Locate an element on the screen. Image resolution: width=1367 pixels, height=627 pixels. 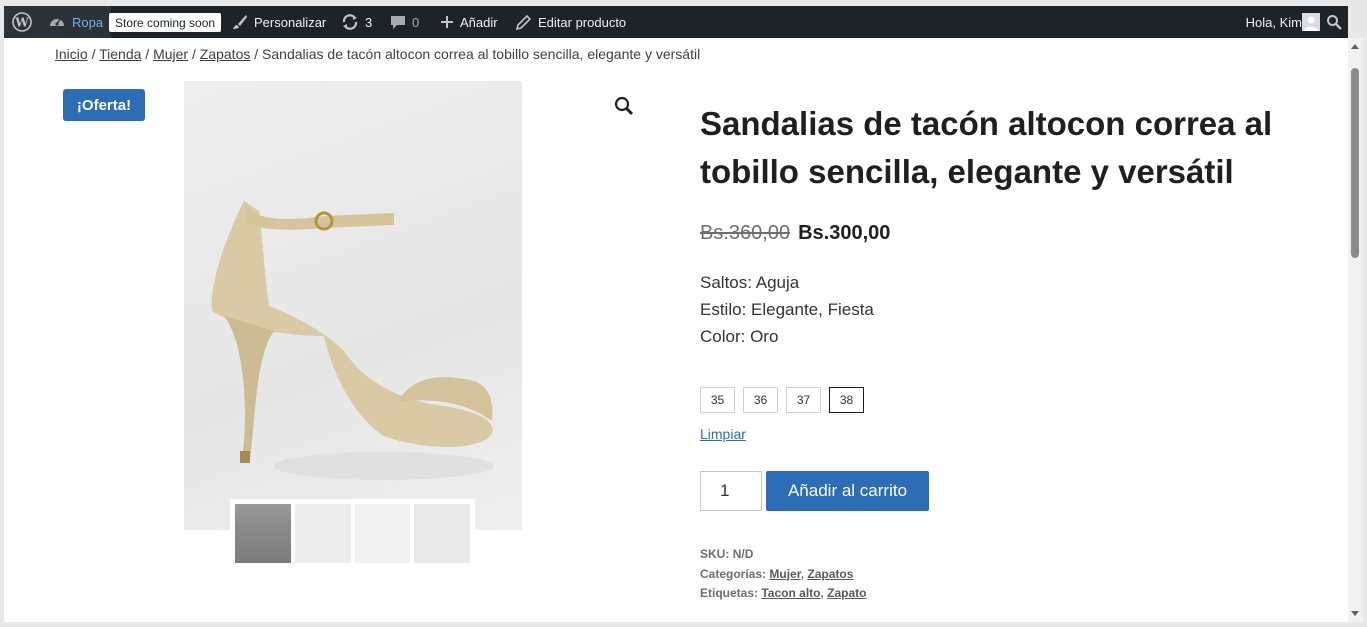
regular-price: Bs.360,00 is located at coordinates (745, 233).